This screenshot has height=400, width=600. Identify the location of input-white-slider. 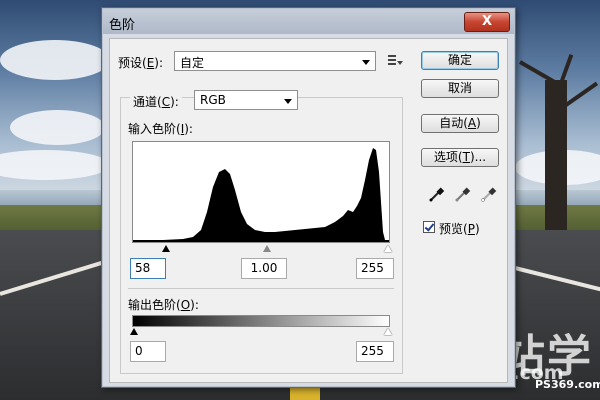
(388, 248).